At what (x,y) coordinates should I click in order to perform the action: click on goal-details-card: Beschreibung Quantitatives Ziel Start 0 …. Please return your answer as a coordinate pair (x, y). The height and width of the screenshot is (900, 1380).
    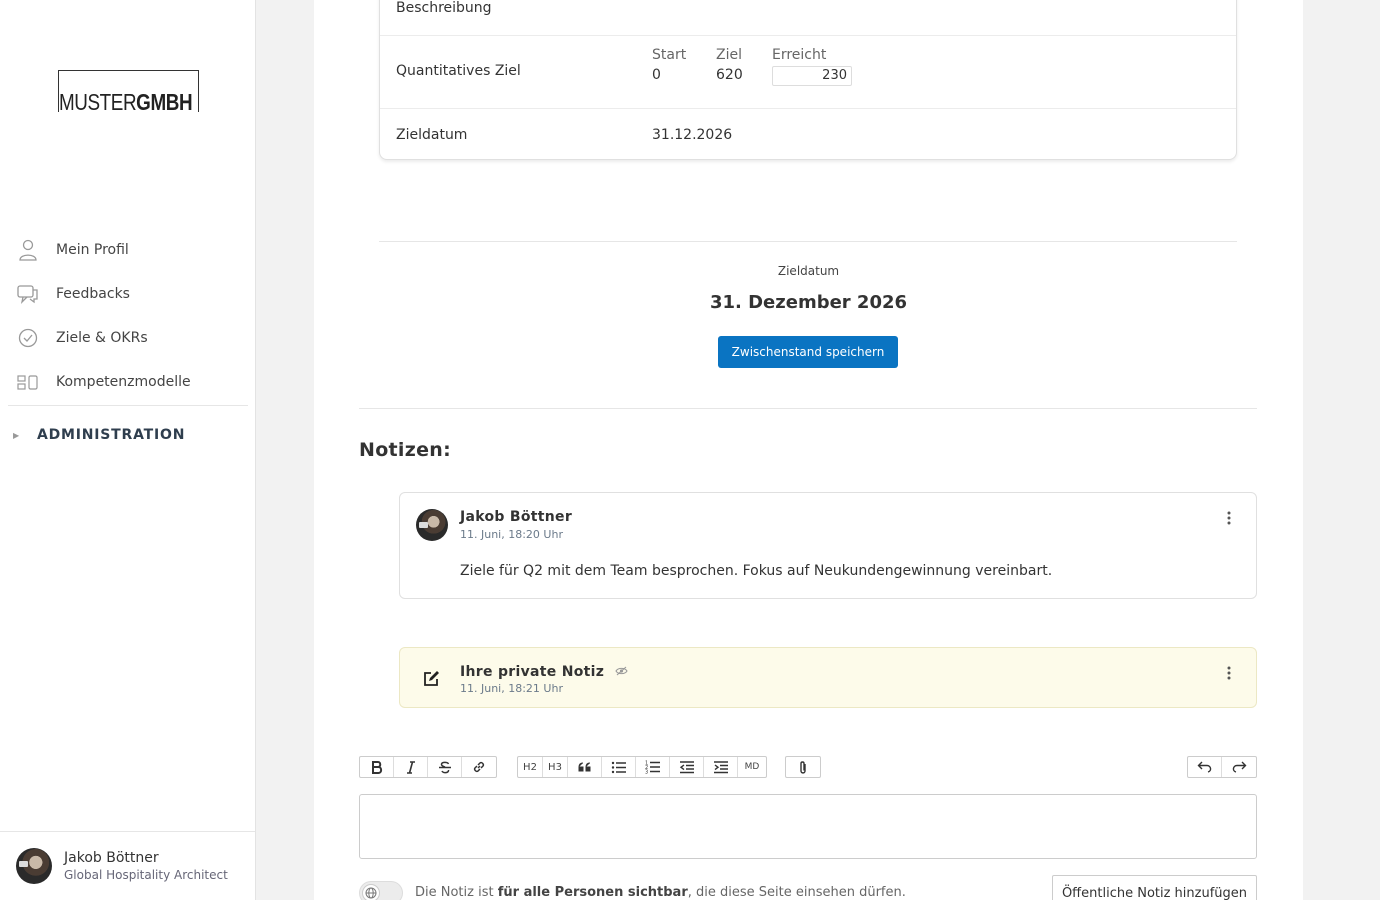
    Looking at the image, I should click on (808, 80).